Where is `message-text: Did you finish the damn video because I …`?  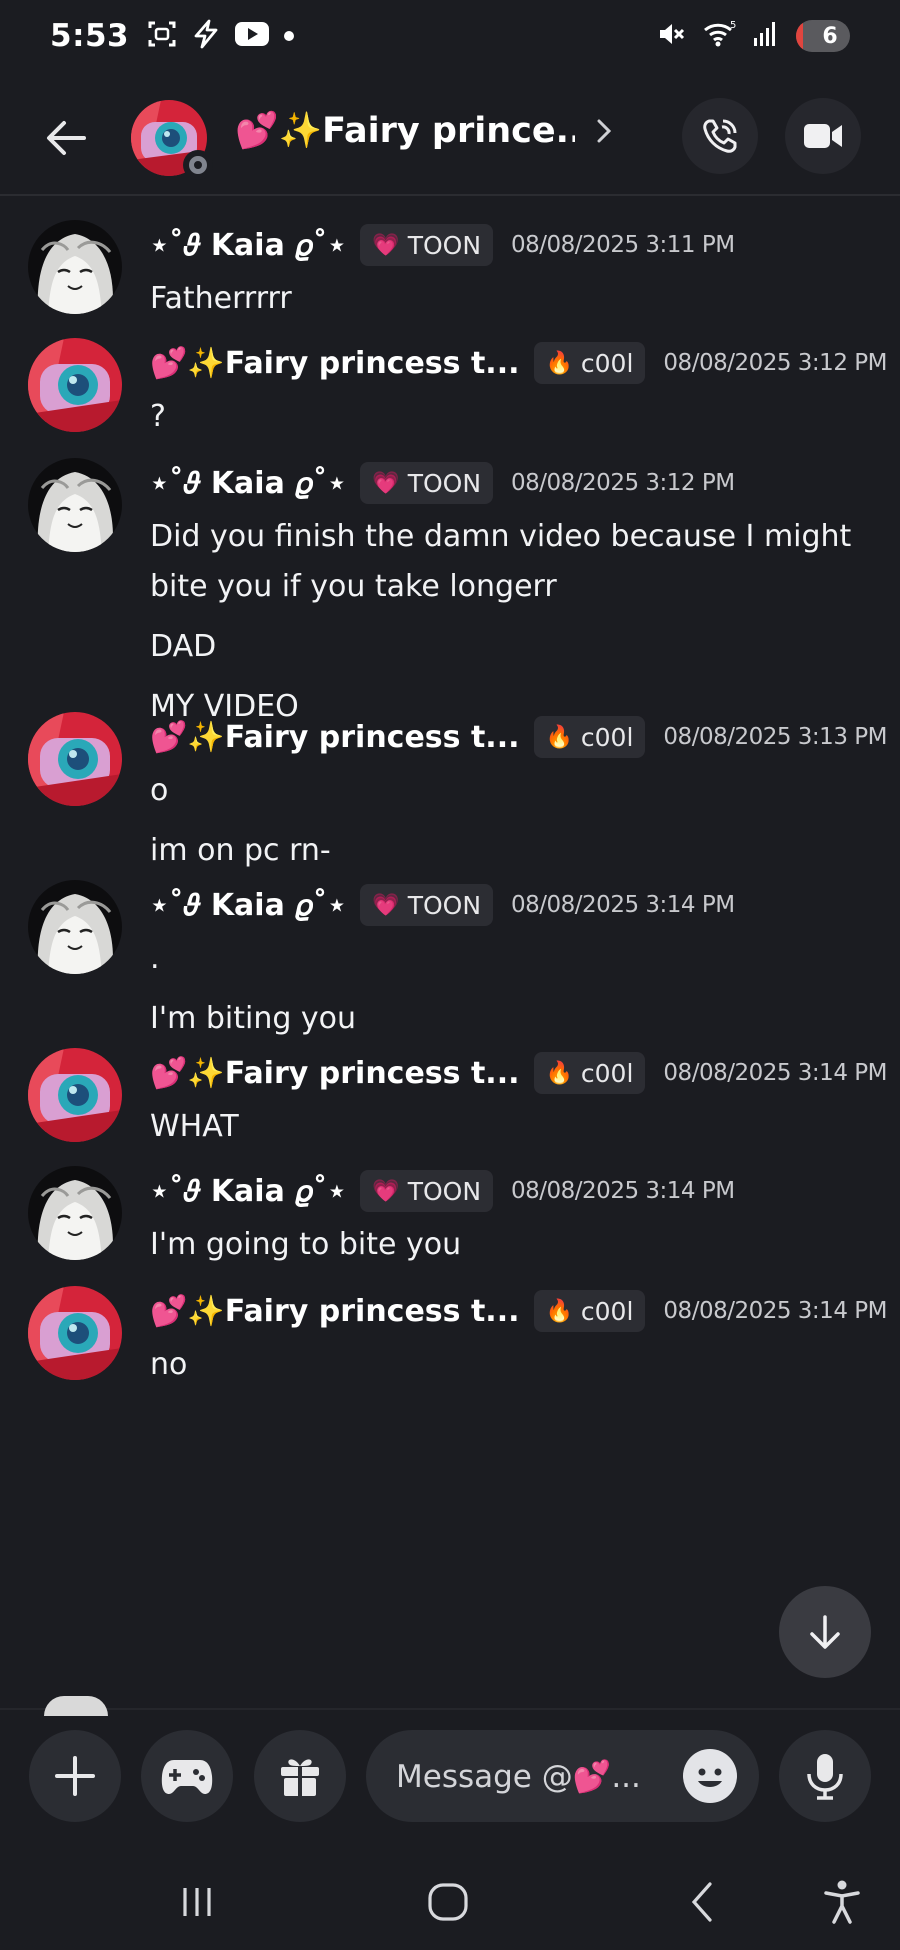
message-text: Did you finish the damn video because I … is located at coordinates (510, 562).